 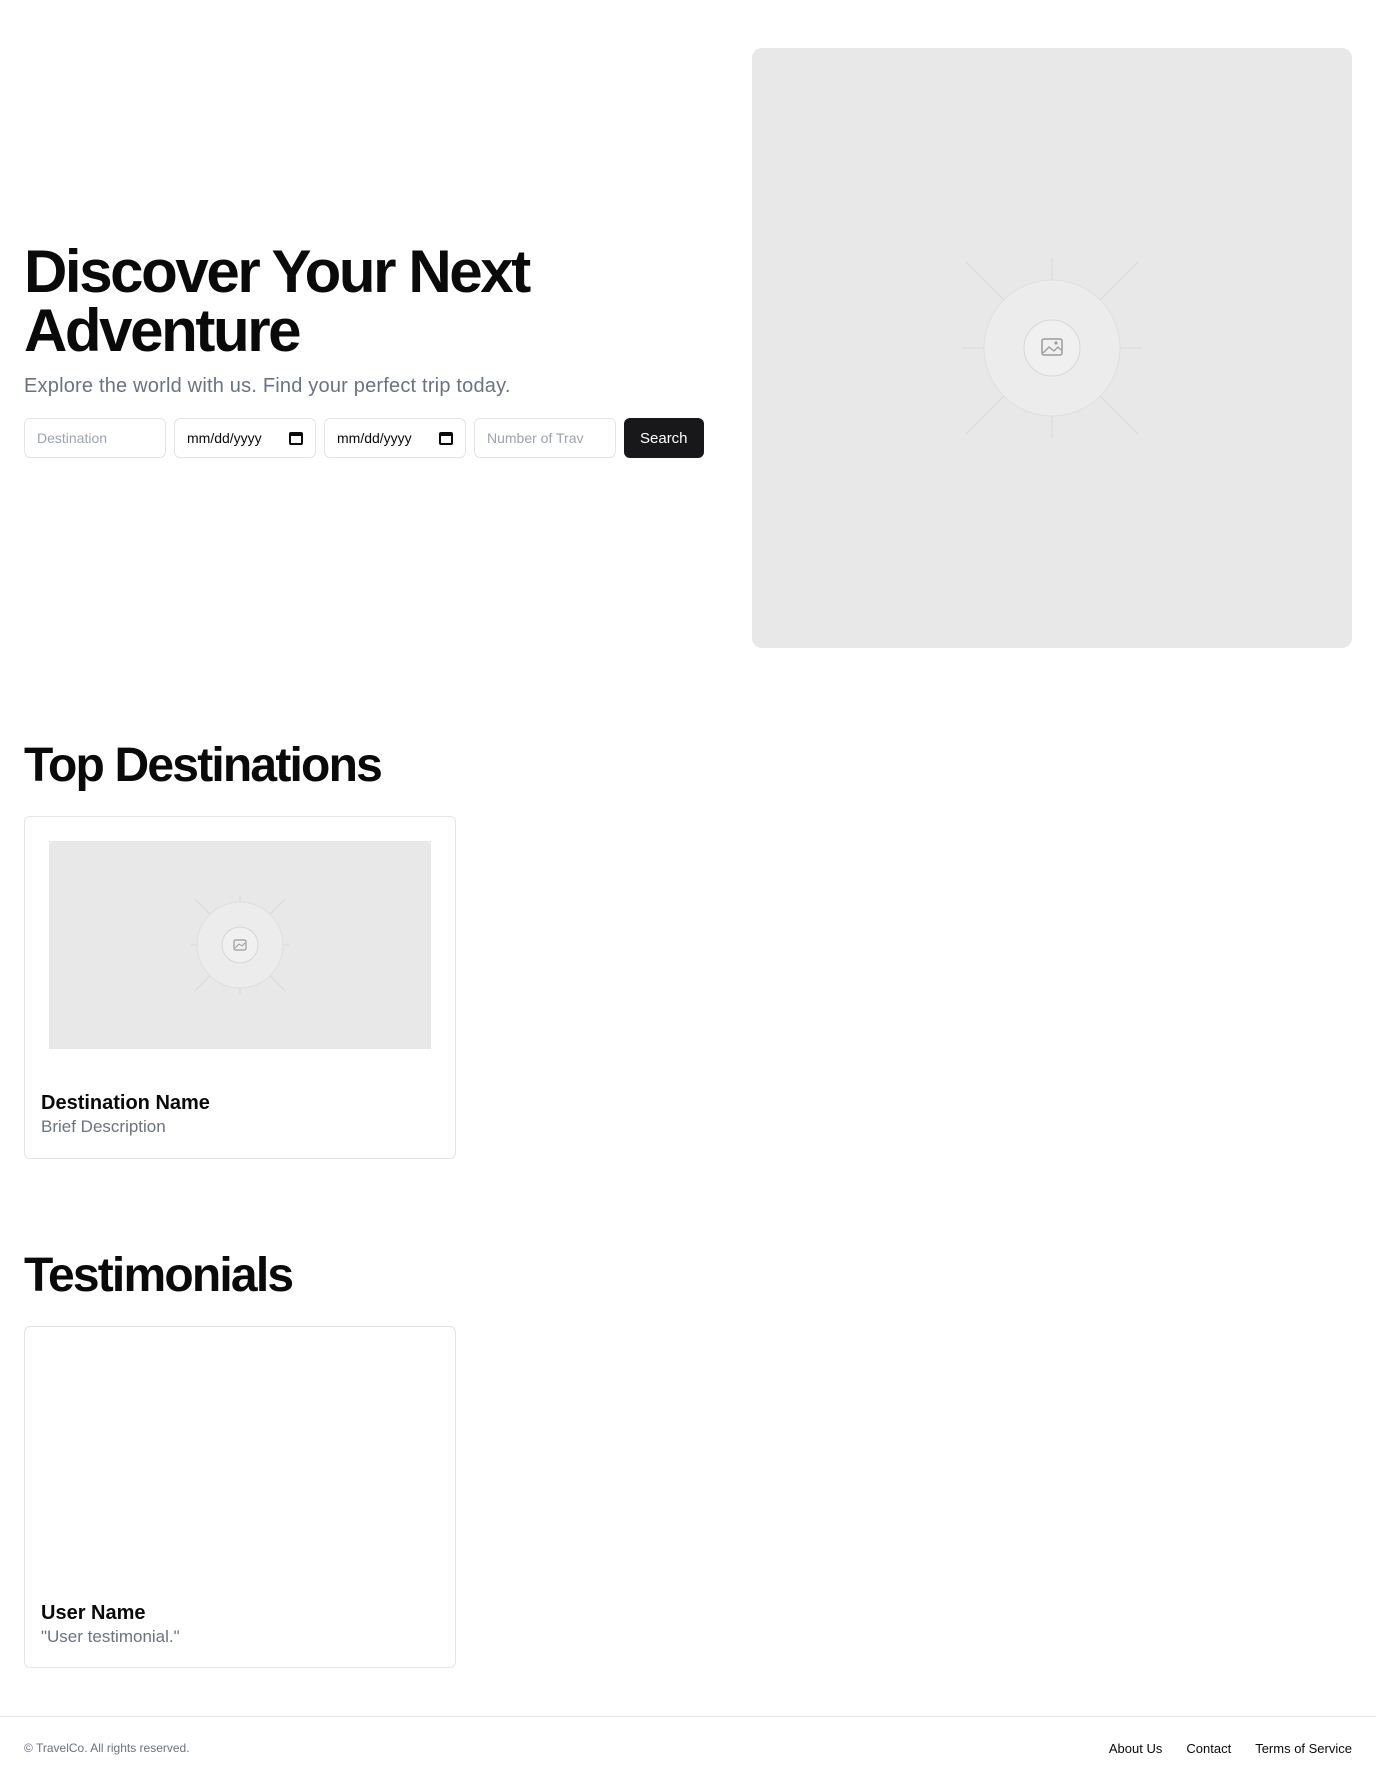 I want to click on destination-card: Destination Name Brief Description, so click(x=240, y=987).